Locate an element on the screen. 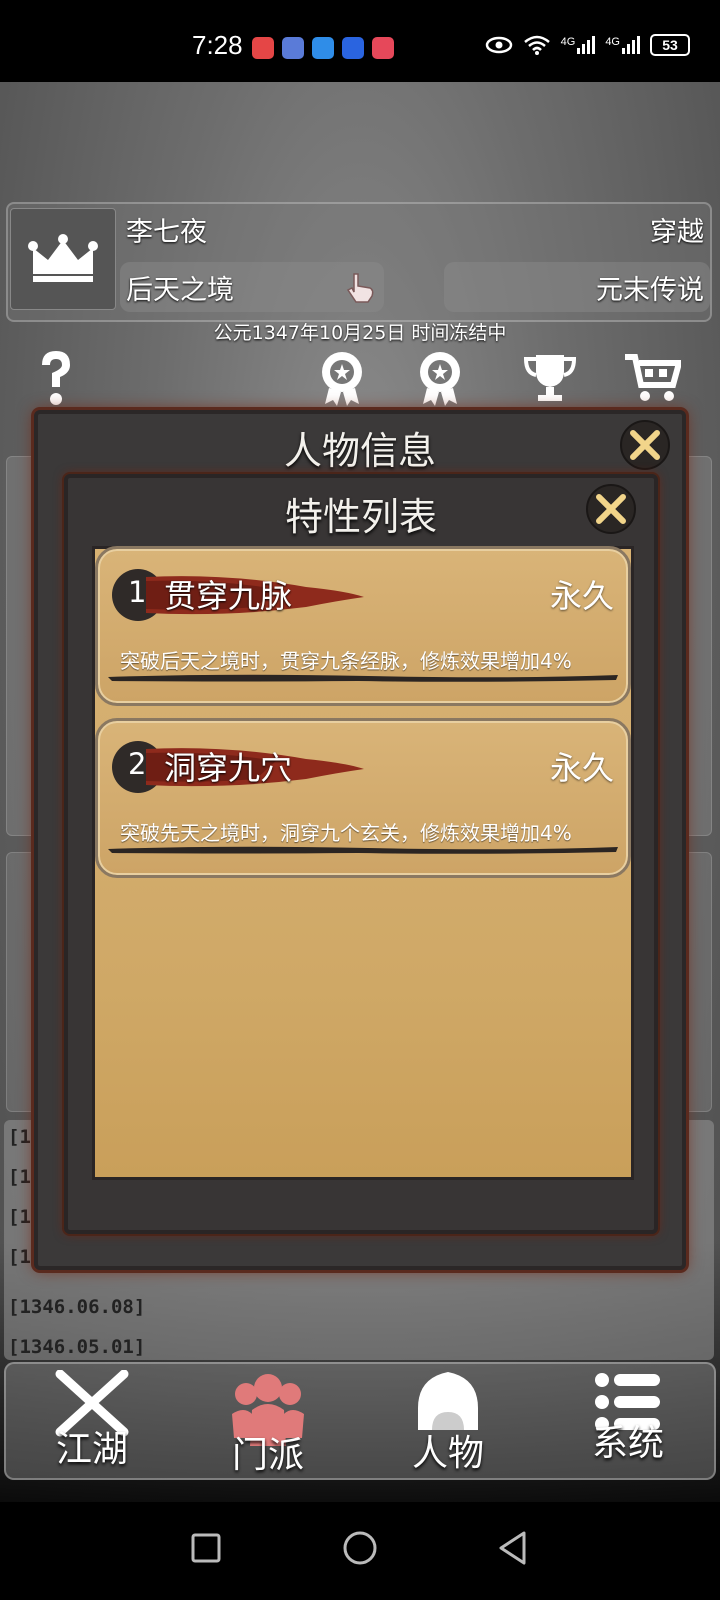  cart-icon is located at coordinates (653, 377).